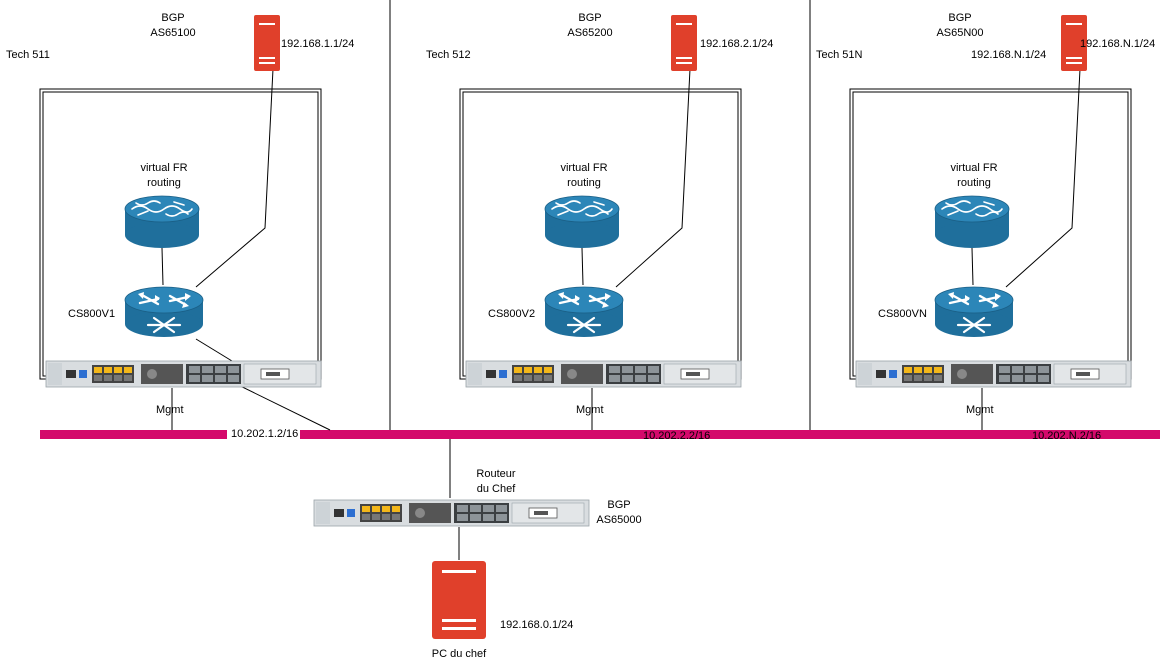 Image resolution: width=1162 pixels, height=662 pixels. What do you see at coordinates (459, 600) in the screenshot?
I see `pc-icon` at bounding box center [459, 600].